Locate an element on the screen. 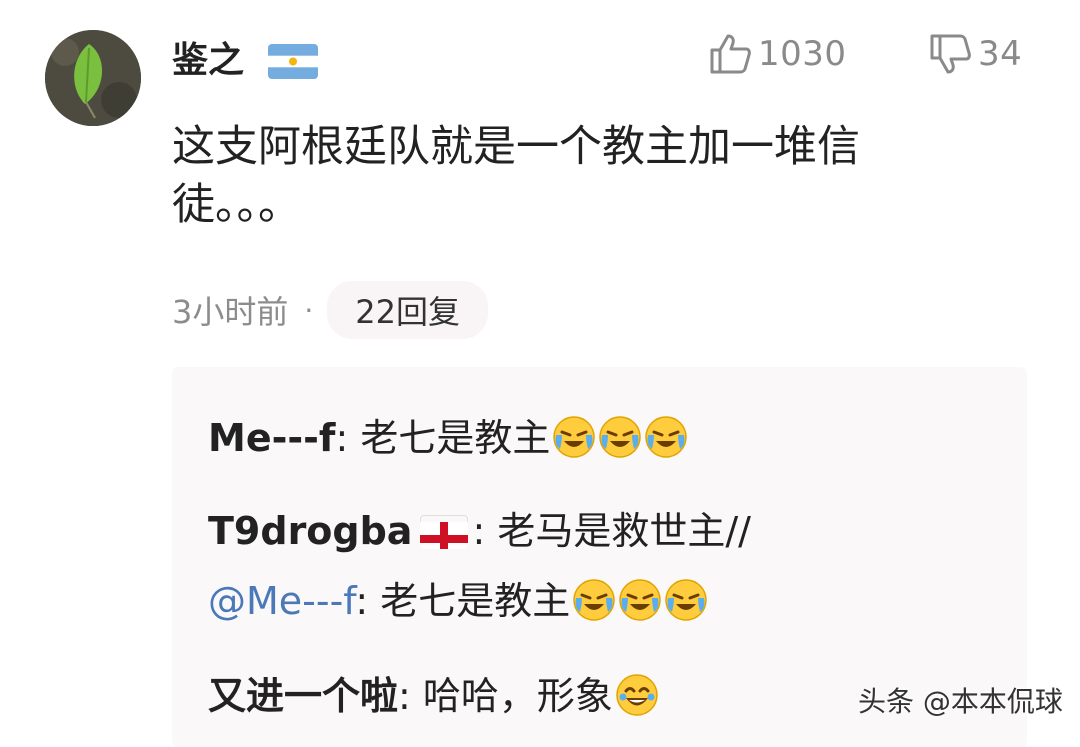 The height and width of the screenshot is (747, 1080). leaf-avatar-image is located at coordinates (93, 78).